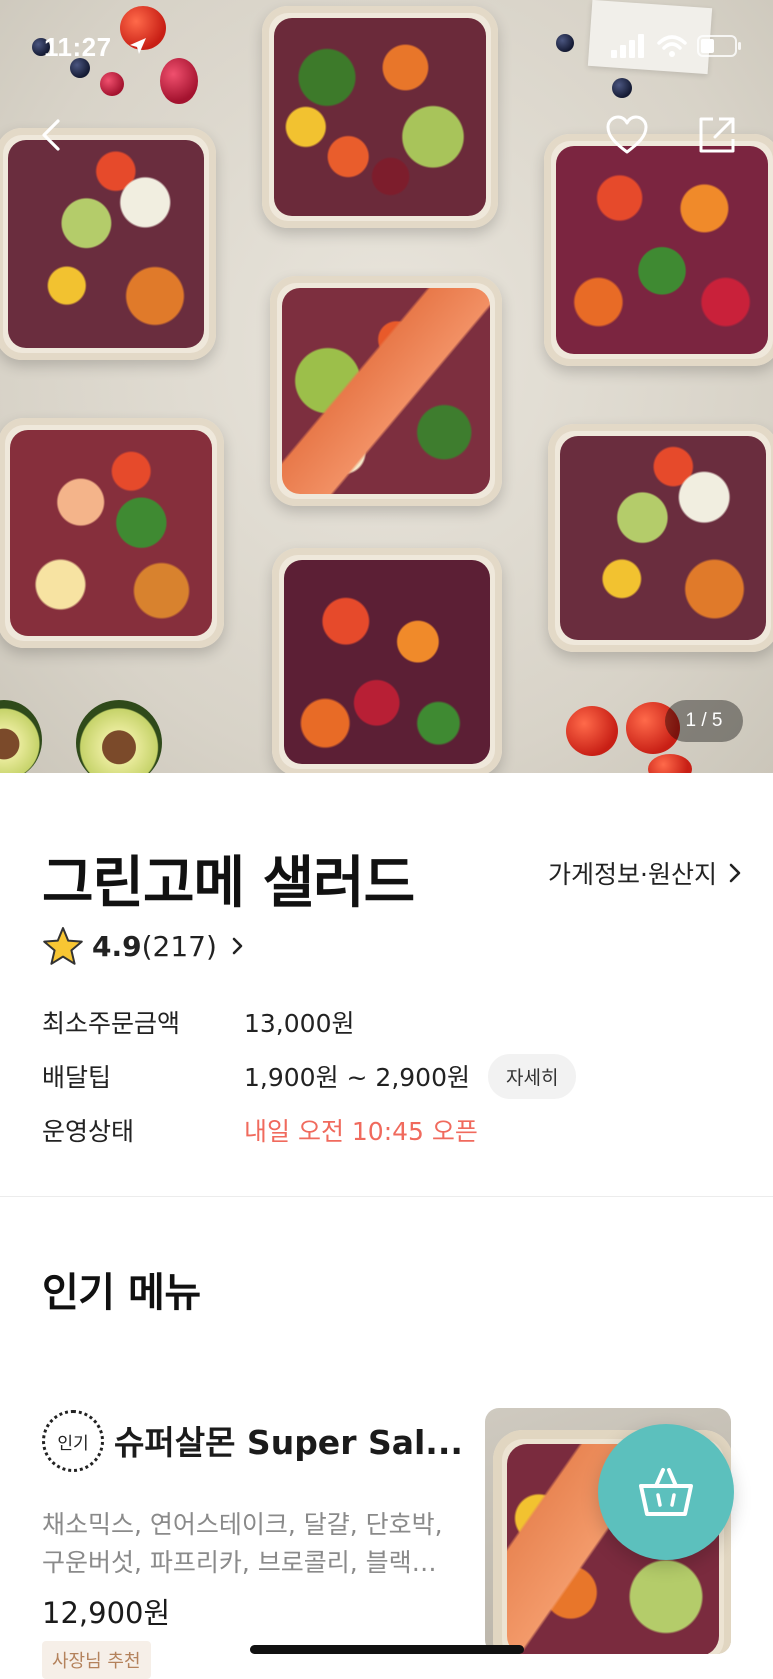 This screenshot has width=773, height=1679. What do you see at coordinates (106, 1613) in the screenshot?
I see `menu-item-price: 12,900원` at bounding box center [106, 1613].